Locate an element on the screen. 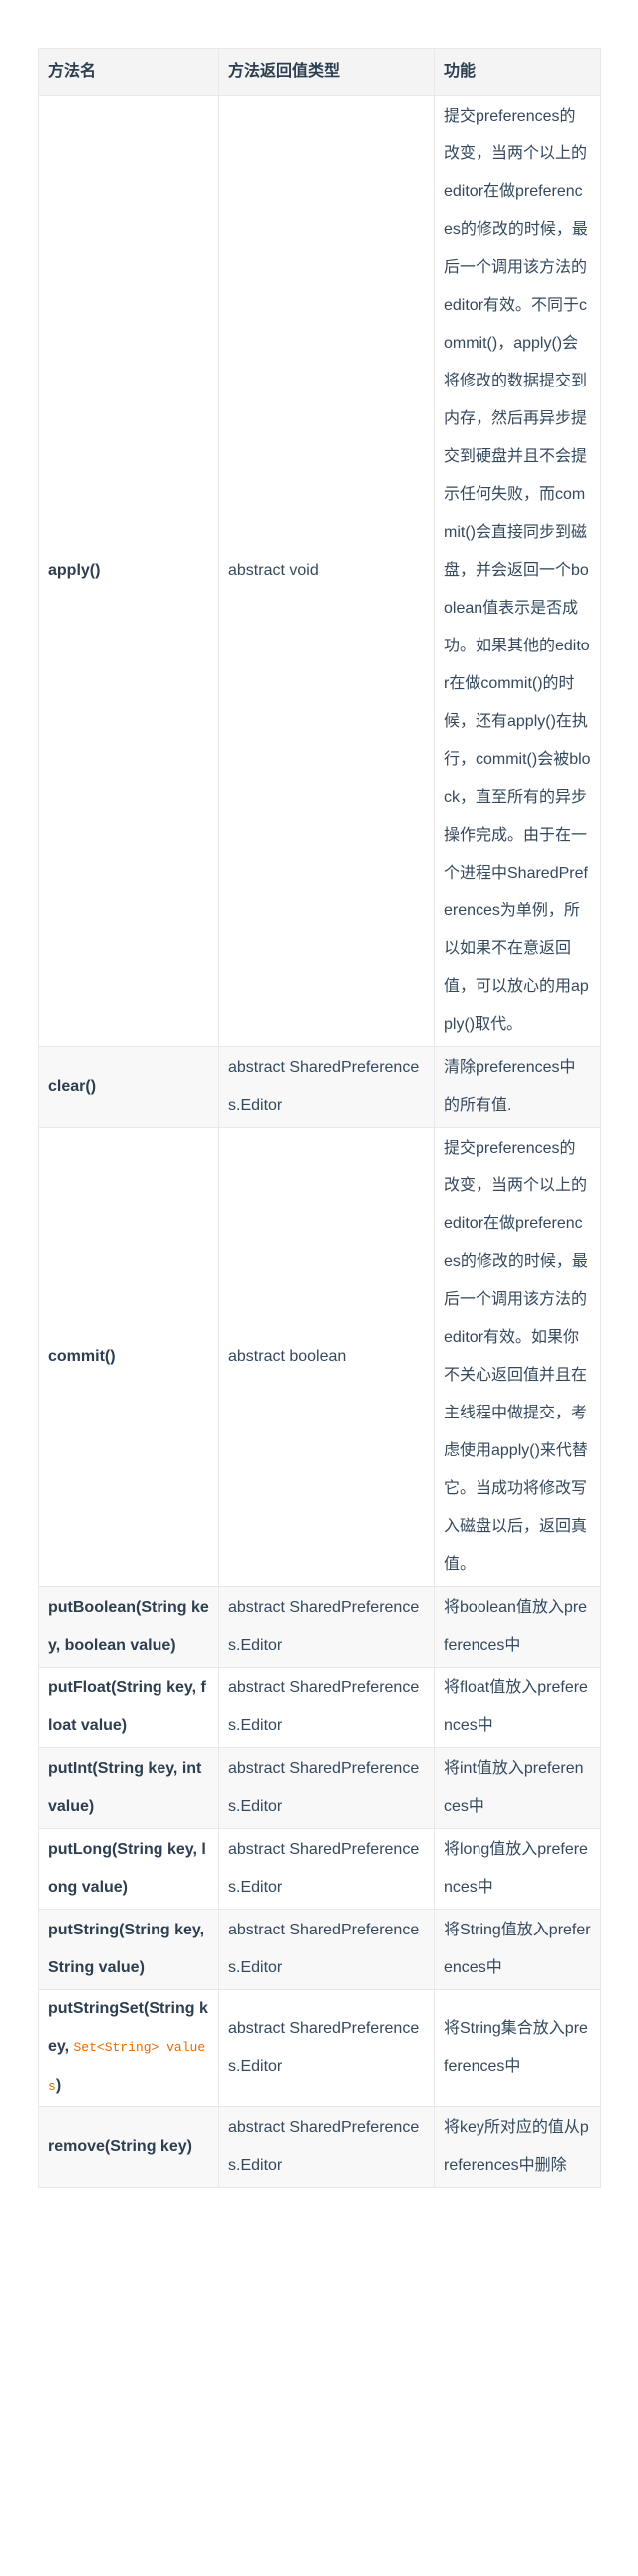  header-return-type: 方法返回值类型 is located at coordinates (326, 72).